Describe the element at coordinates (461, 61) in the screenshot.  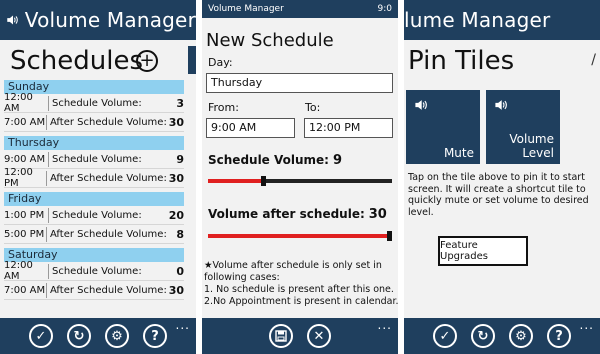
I see `page-title: Pin Tiles` at that location.